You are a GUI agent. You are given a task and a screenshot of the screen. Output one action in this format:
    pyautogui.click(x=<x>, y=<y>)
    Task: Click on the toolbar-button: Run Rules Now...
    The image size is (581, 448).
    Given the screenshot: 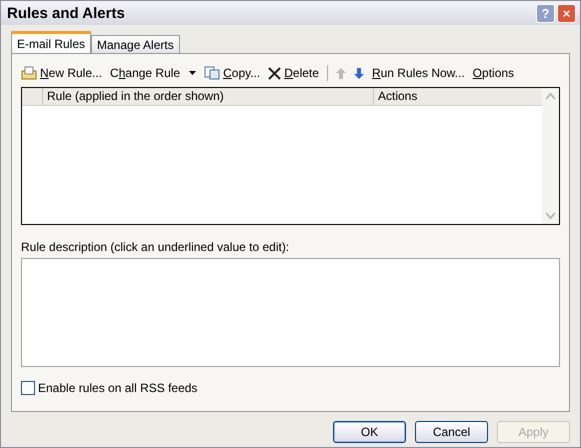 What is the action you would take?
    pyautogui.click(x=418, y=73)
    